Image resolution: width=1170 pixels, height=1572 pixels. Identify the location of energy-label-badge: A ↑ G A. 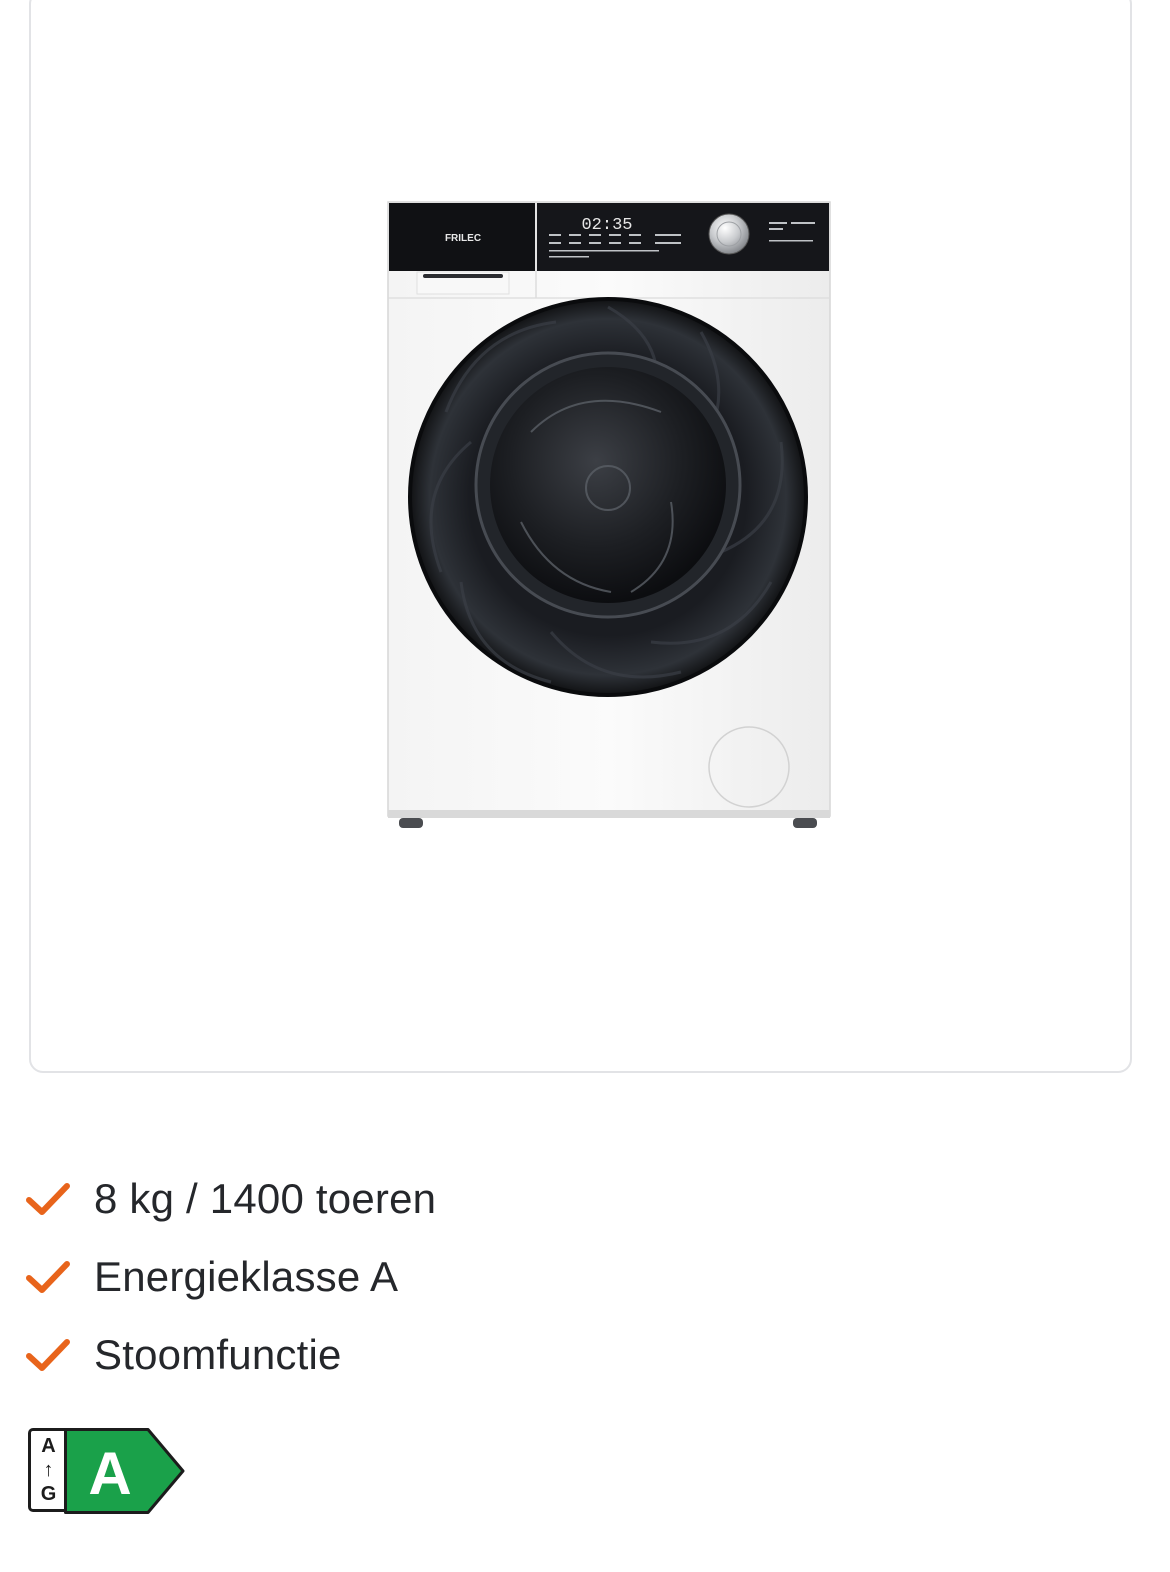
(108, 1471).